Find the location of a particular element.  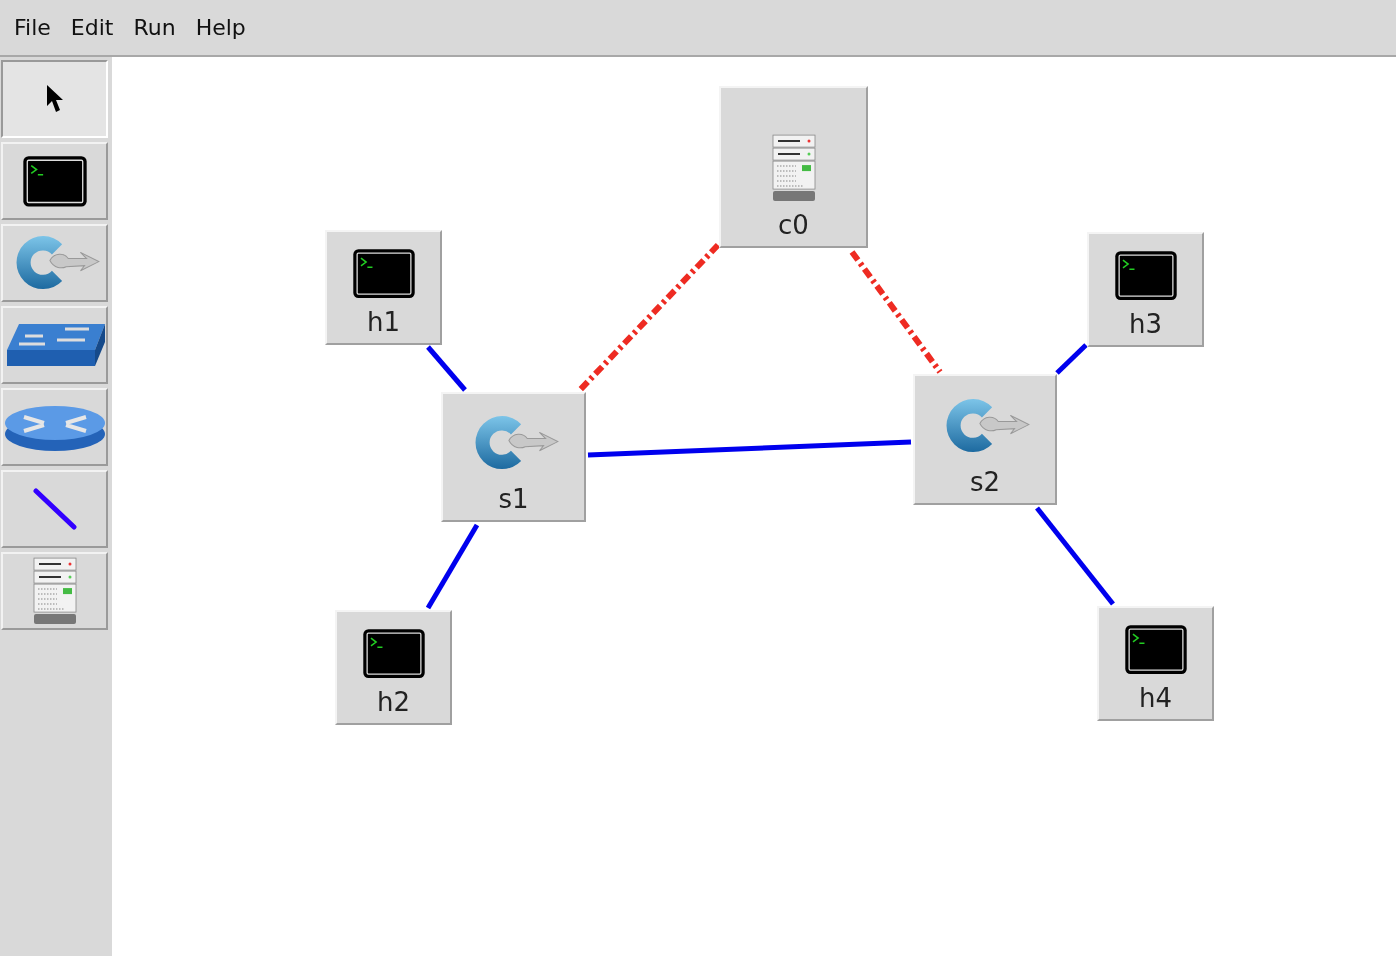

host-node: h1 is located at coordinates (383, 287).